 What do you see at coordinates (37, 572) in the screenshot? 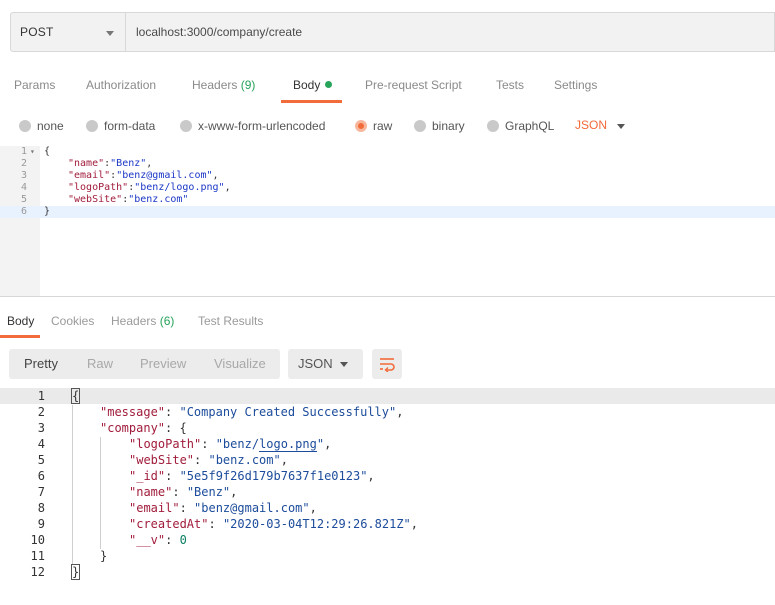
I see `line-number: 12` at bounding box center [37, 572].